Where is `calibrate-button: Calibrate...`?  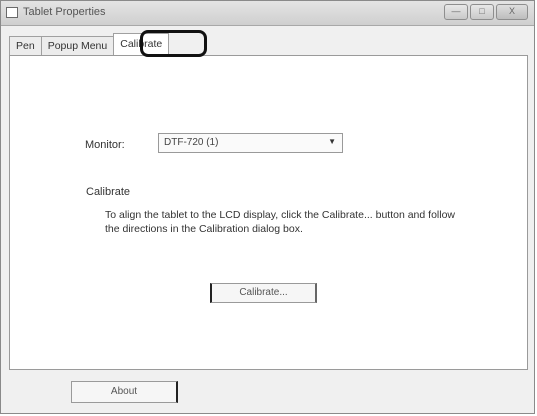
calibrate-button: Calibrate... is located at coordinates (263, 293).